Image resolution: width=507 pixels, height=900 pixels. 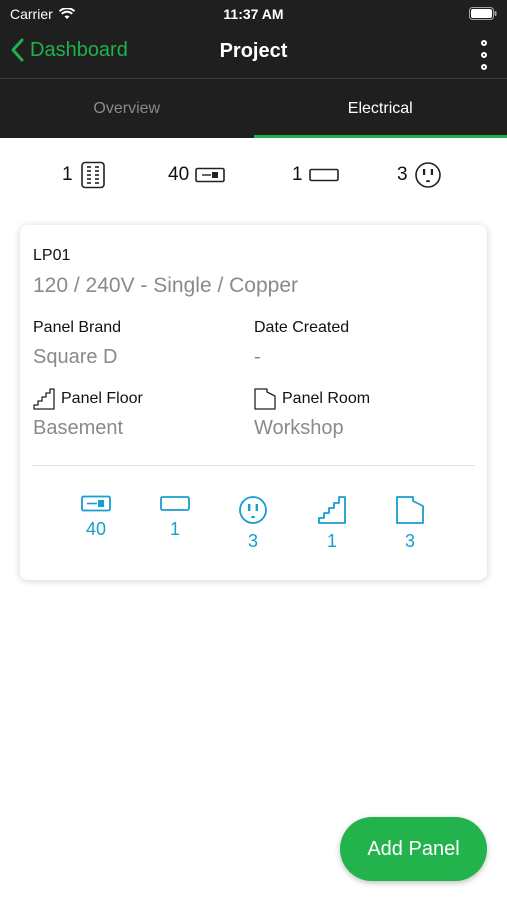 I want to click on card-divider, so click(x=253, y=465).